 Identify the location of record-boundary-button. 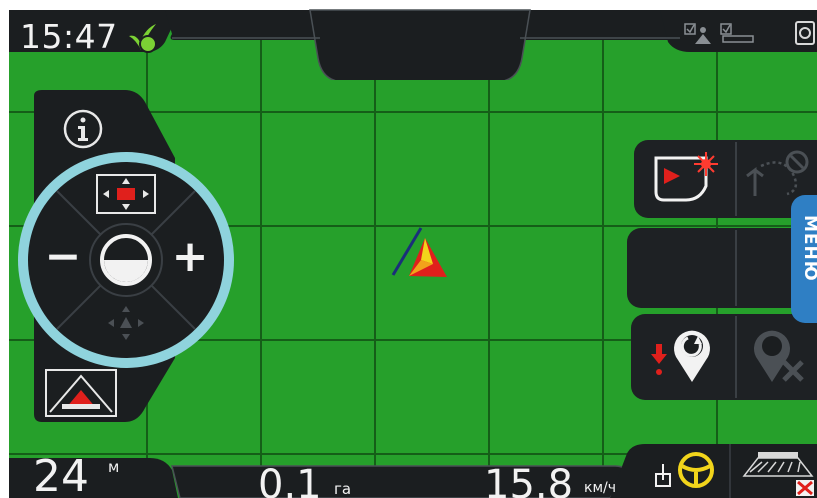
(687, 178).